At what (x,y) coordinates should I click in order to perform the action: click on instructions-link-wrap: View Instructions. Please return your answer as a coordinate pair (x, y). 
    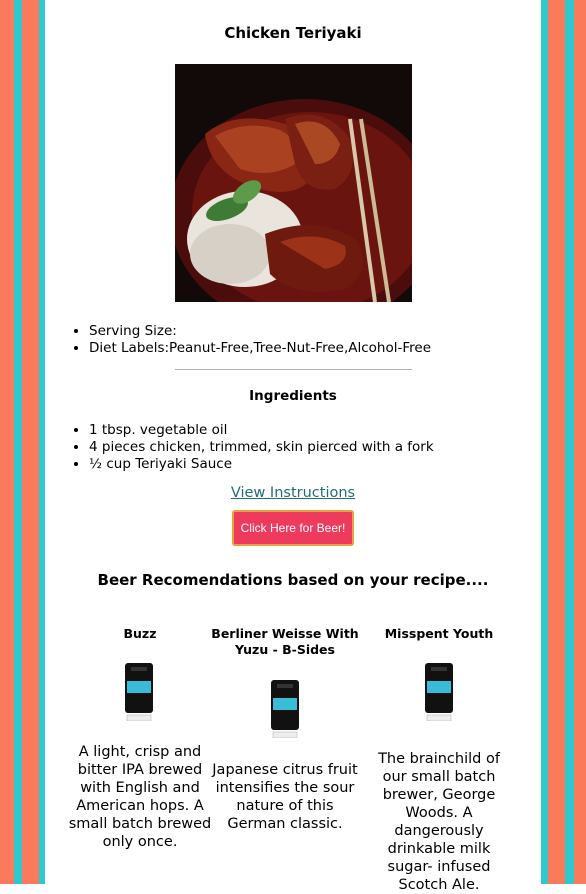
    Looking at the image, I should click on (293, 493).